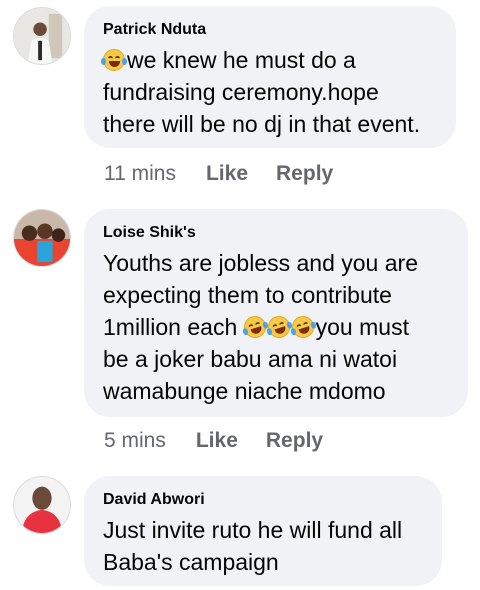 The height and width of the screenshot is (590, 480). Describe the element at coordinates (276, 233) in the screenshot. I see `author-name: Loise Shik's` at that location.